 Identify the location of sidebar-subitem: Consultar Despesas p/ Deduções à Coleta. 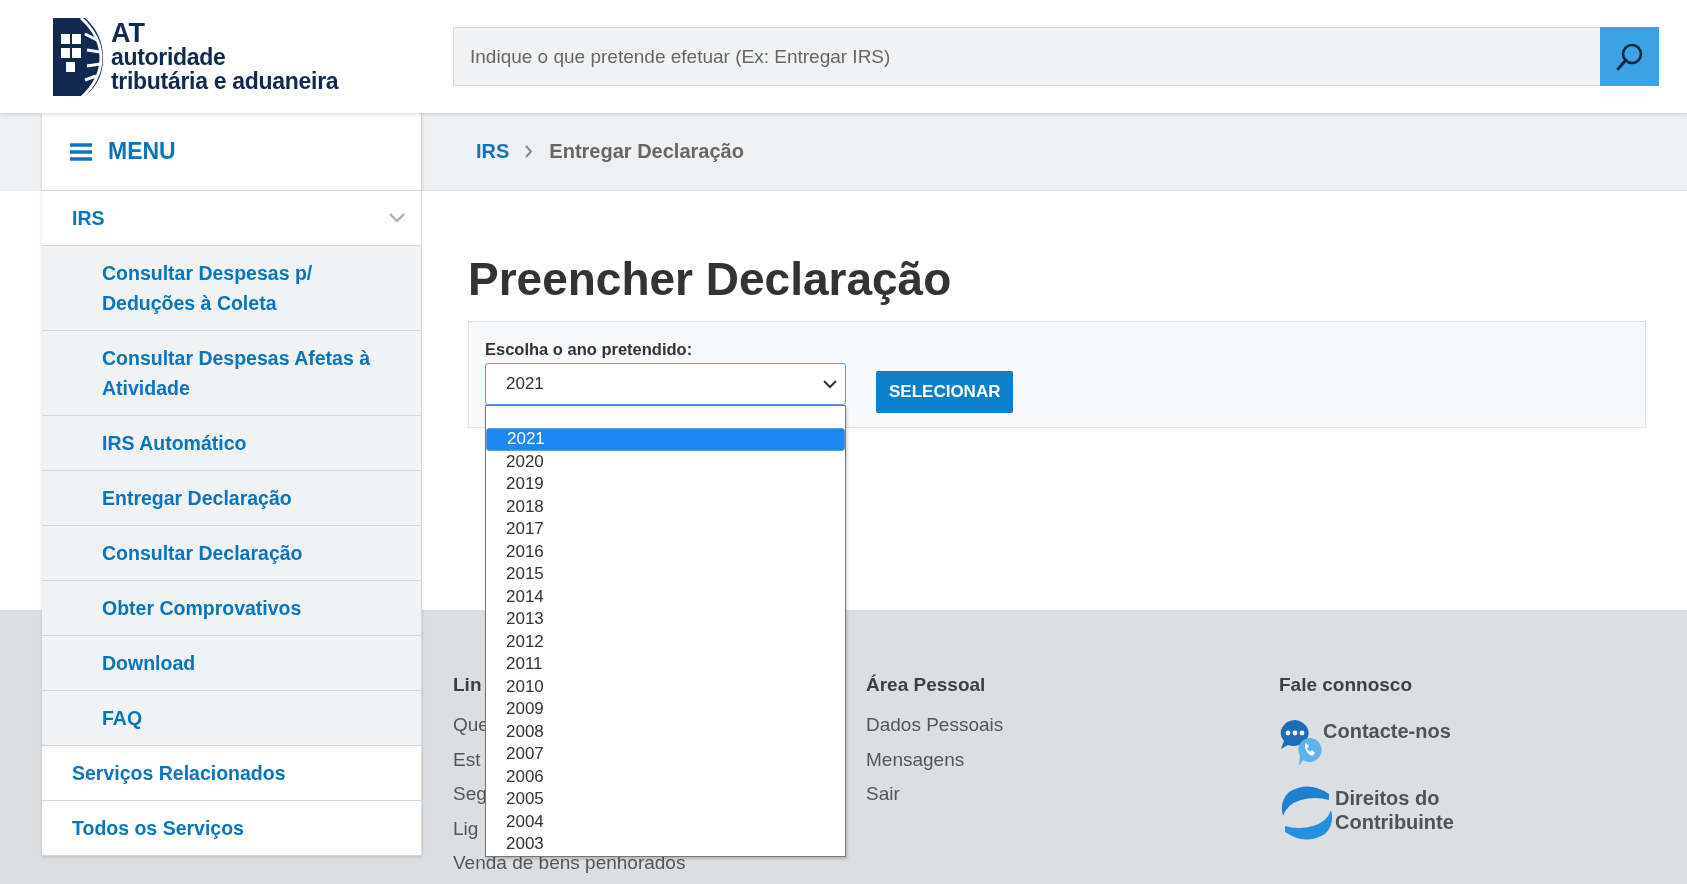
(231, 288).